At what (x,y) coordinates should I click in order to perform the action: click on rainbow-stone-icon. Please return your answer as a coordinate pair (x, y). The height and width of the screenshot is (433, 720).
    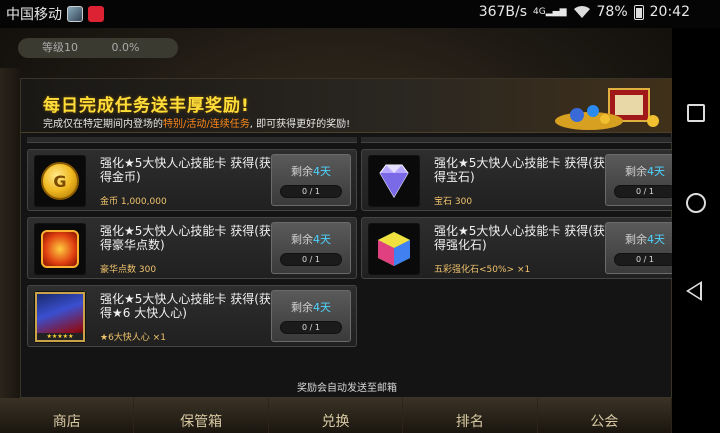
    Looking at the image, I should click on (394, 249).